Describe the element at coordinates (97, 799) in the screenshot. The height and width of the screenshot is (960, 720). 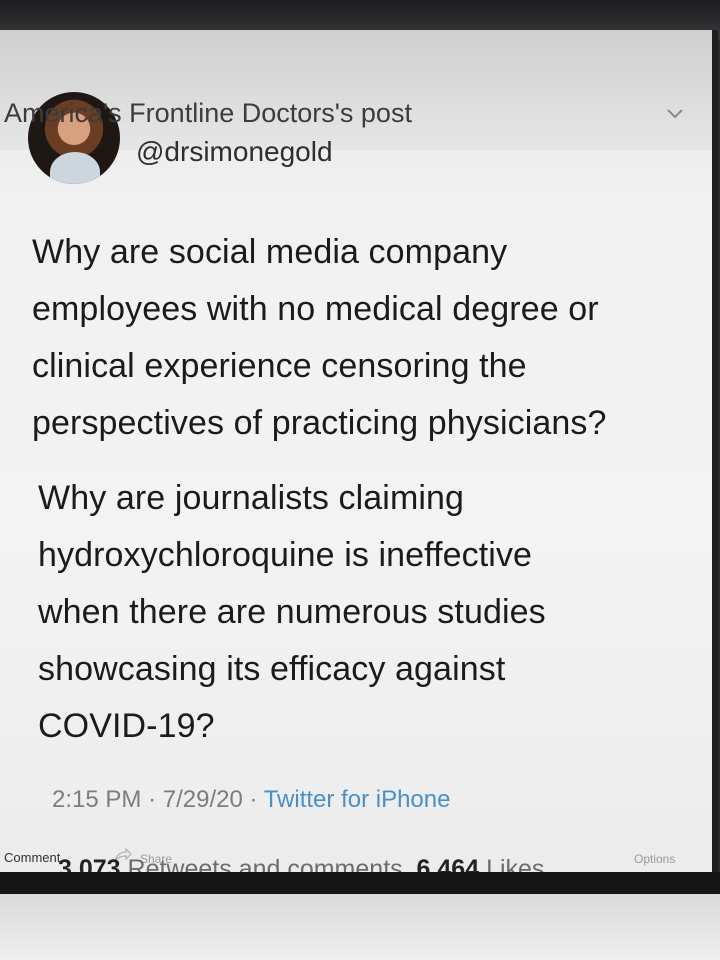
I see `tweet-time: 2:15 PM` at that location.